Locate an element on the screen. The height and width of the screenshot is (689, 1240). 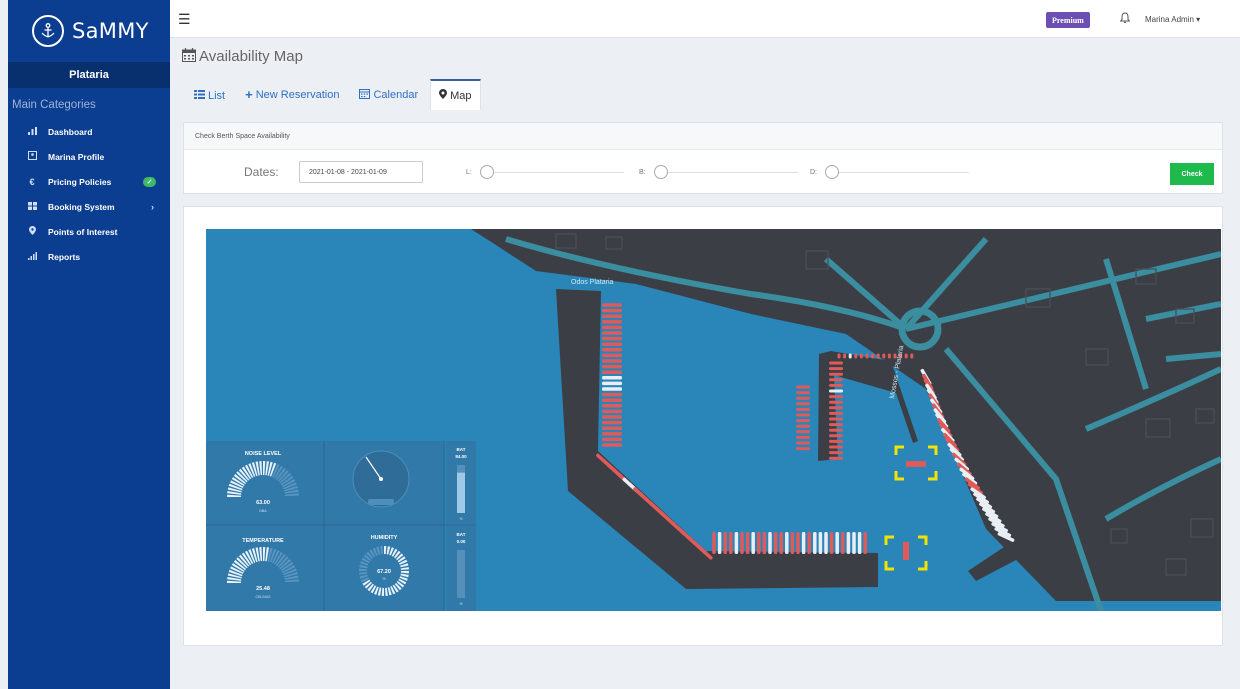
sidebar-item-marina-profile: Marina Profile is located at coordinates (89, 156).